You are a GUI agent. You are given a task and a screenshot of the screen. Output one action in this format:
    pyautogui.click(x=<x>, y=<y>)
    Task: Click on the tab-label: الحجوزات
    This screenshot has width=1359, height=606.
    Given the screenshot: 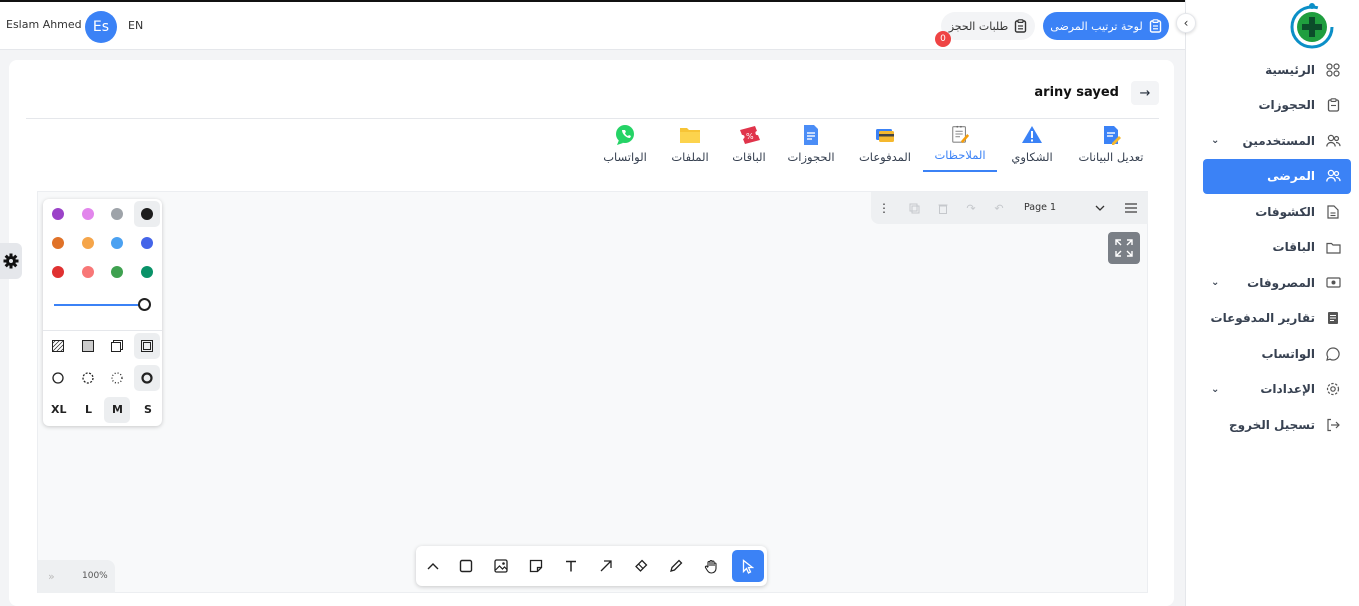 What is the action you would take?
    pyautogui.click(x=811, y=157)
    